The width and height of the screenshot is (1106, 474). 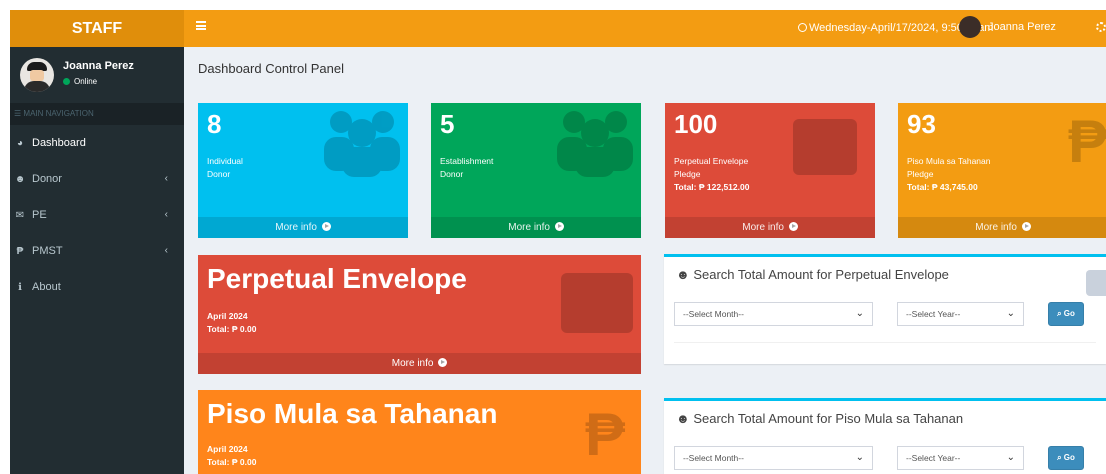 I want to click on dashboard-icon: ◕, so click(x=20, y=143).